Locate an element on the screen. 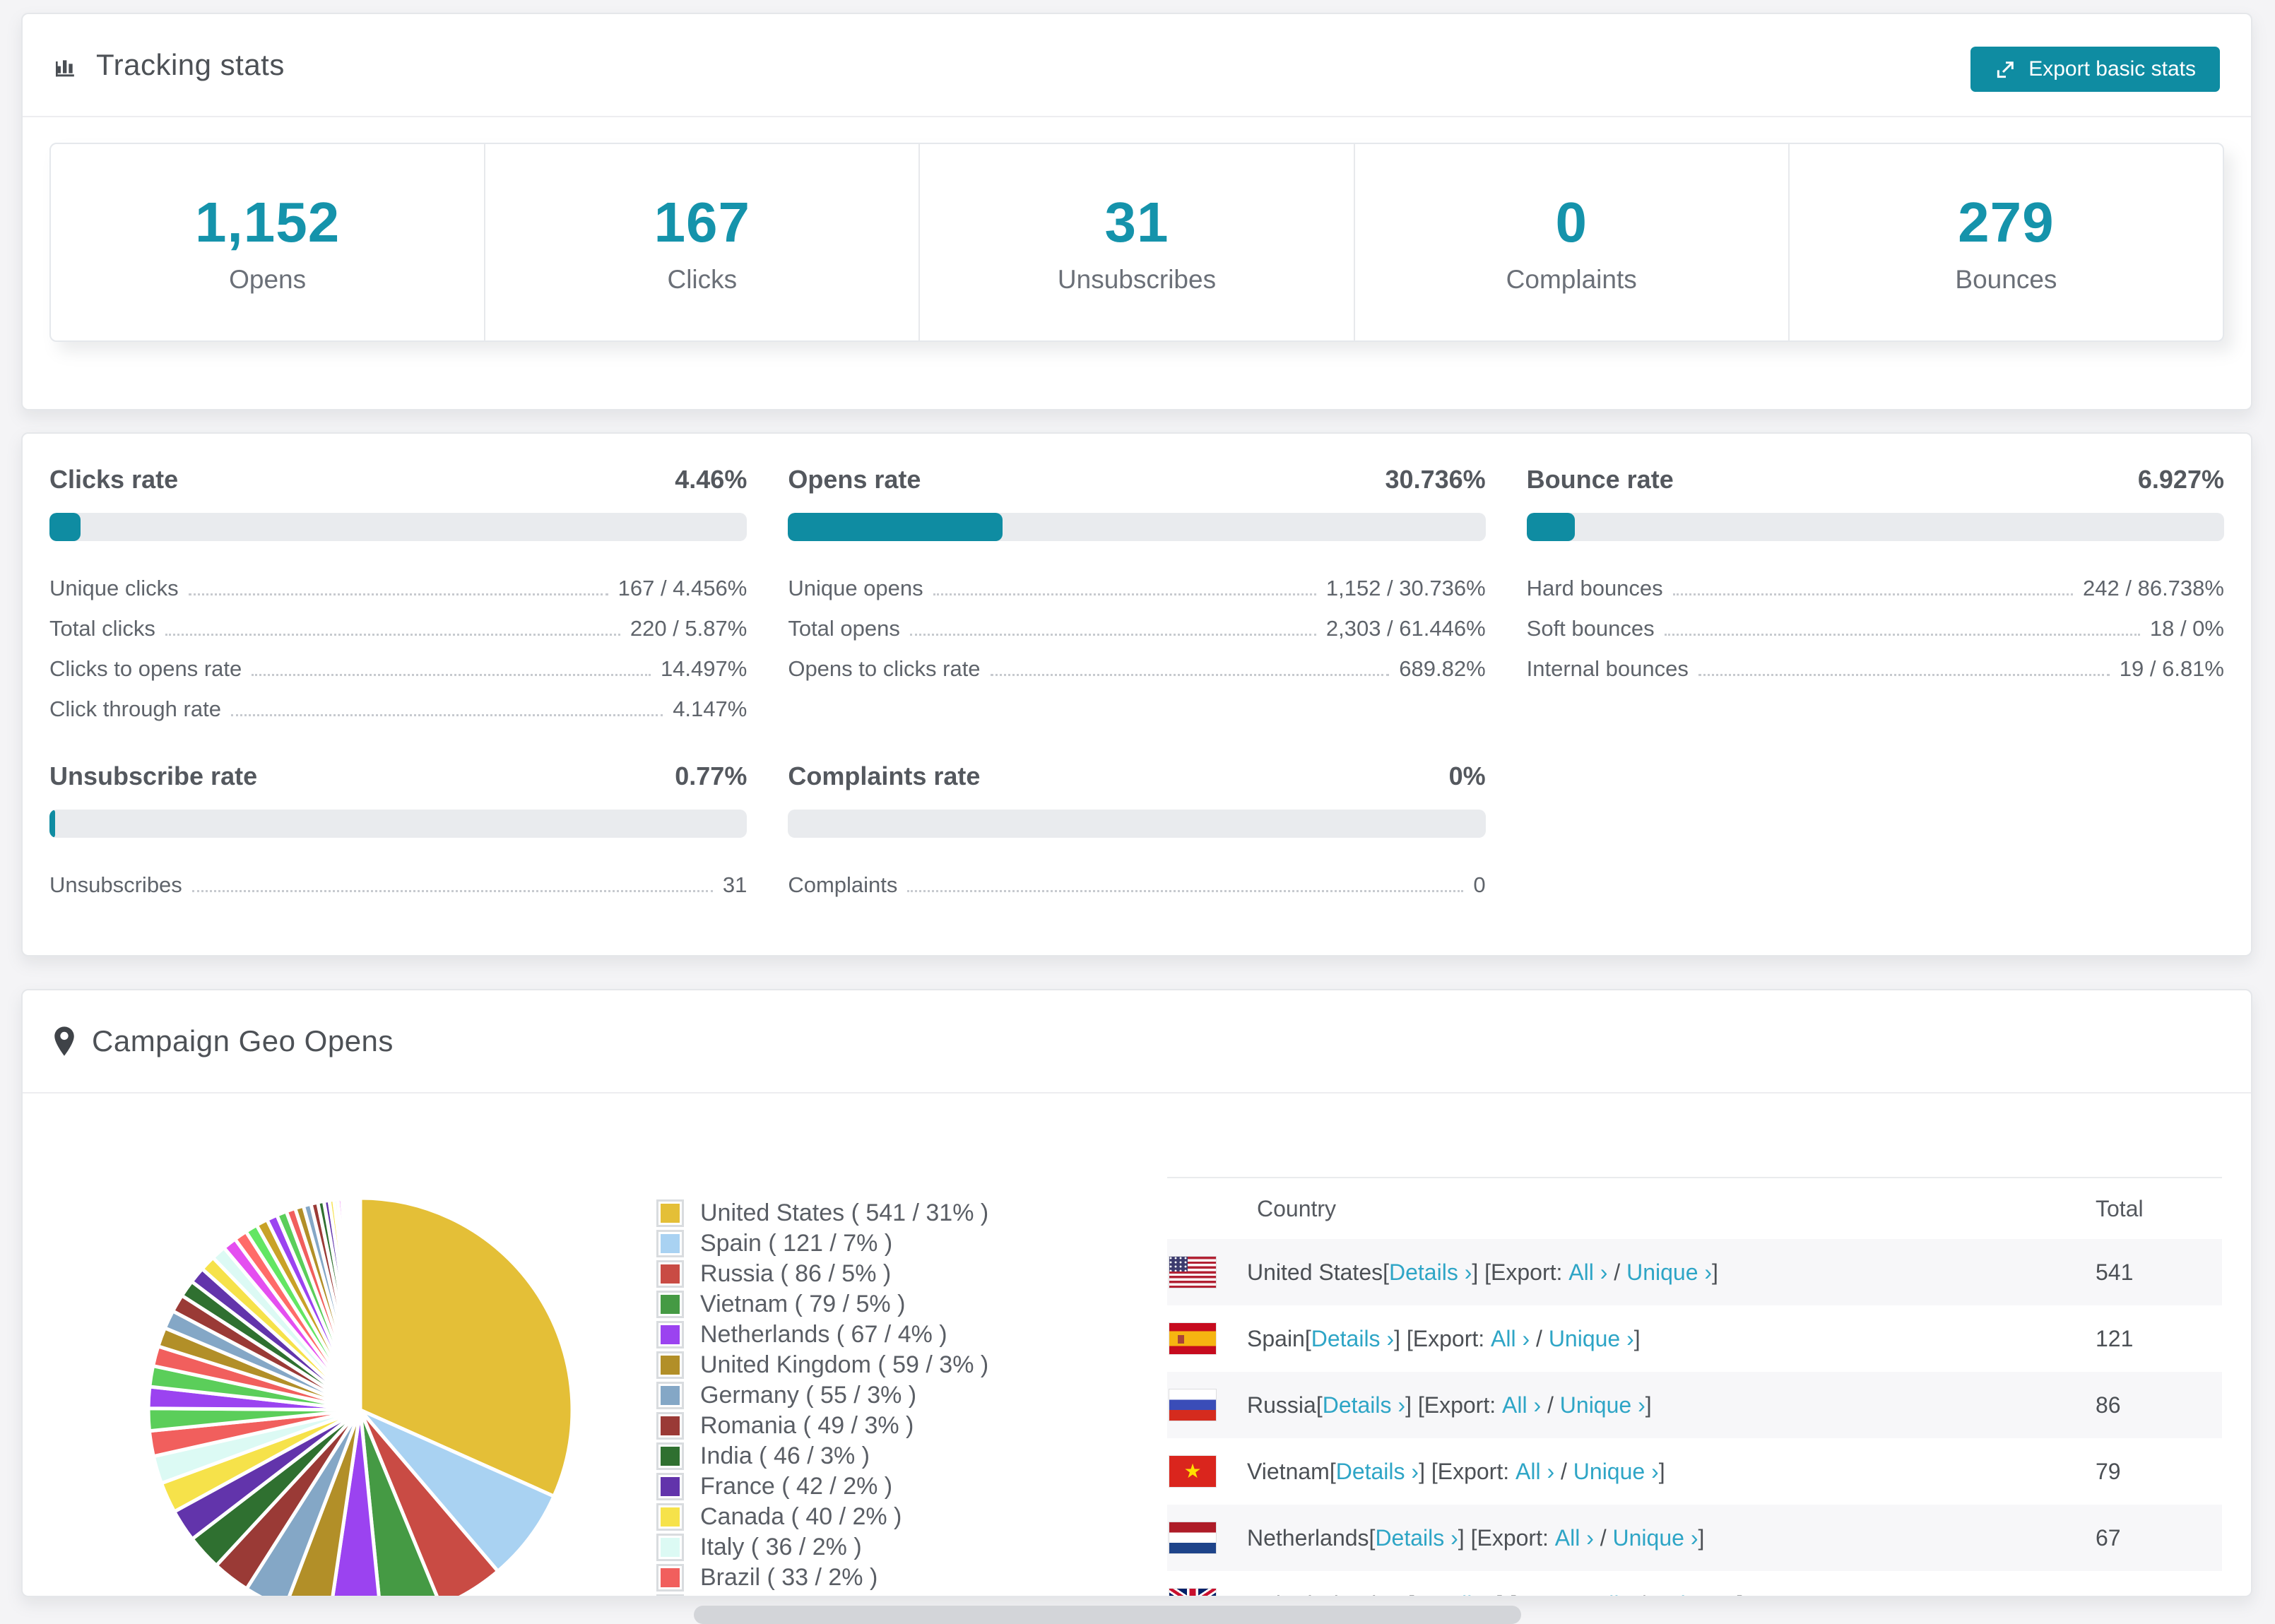 Image resolution: width=2275 pixels, height=1624 pixels. stat-card-opens: 1,152 Opens is located at coordinates (268, 242).